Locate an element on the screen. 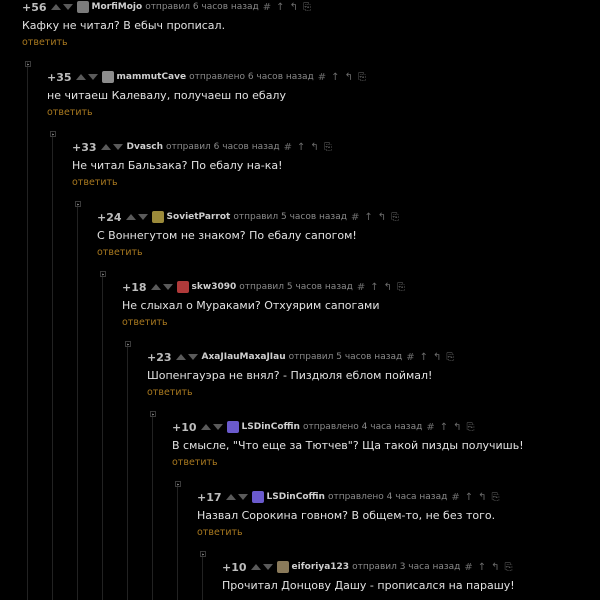  comment-author: MorfiMojo is located at coordinates (117, 7).